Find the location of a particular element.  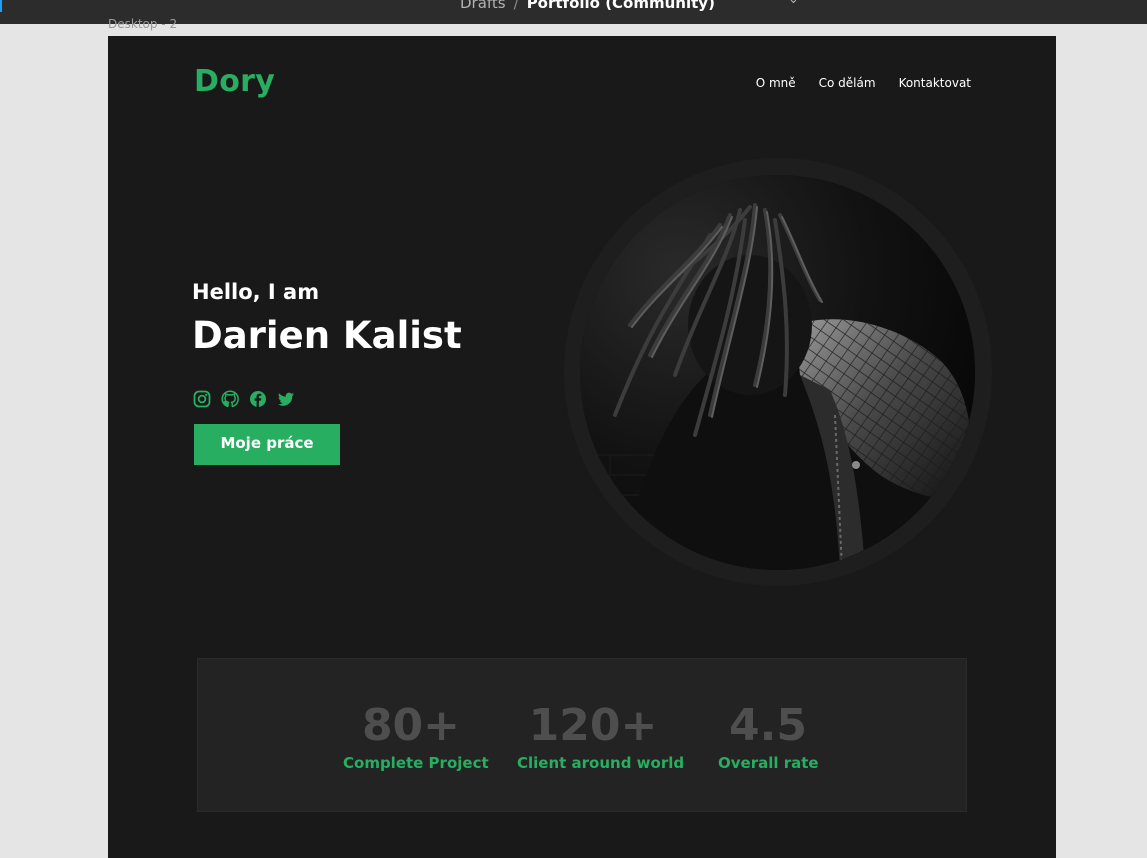

breadcrumb-drafts: Drafts is located at coordinates (483, 6).